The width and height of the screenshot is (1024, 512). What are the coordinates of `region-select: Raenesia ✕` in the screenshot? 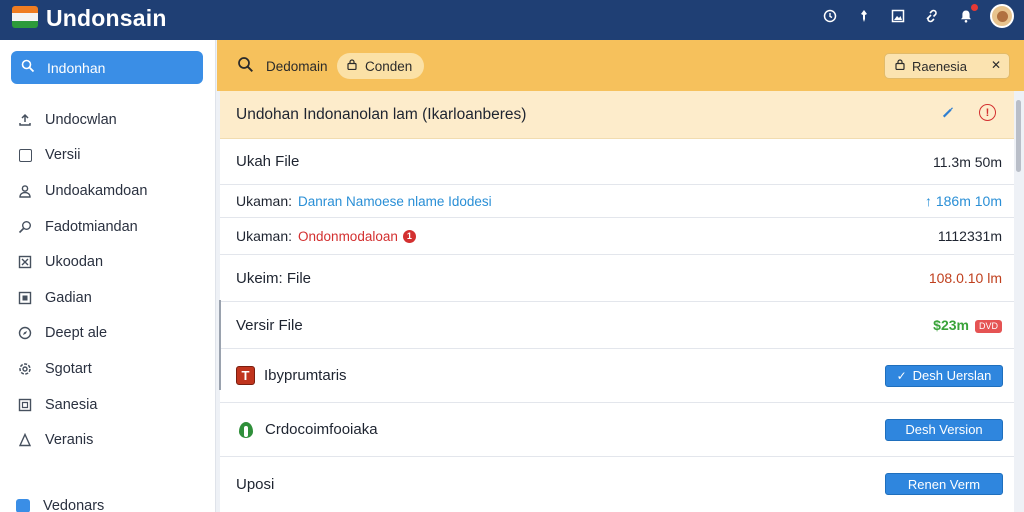 It's located at (947, 66).